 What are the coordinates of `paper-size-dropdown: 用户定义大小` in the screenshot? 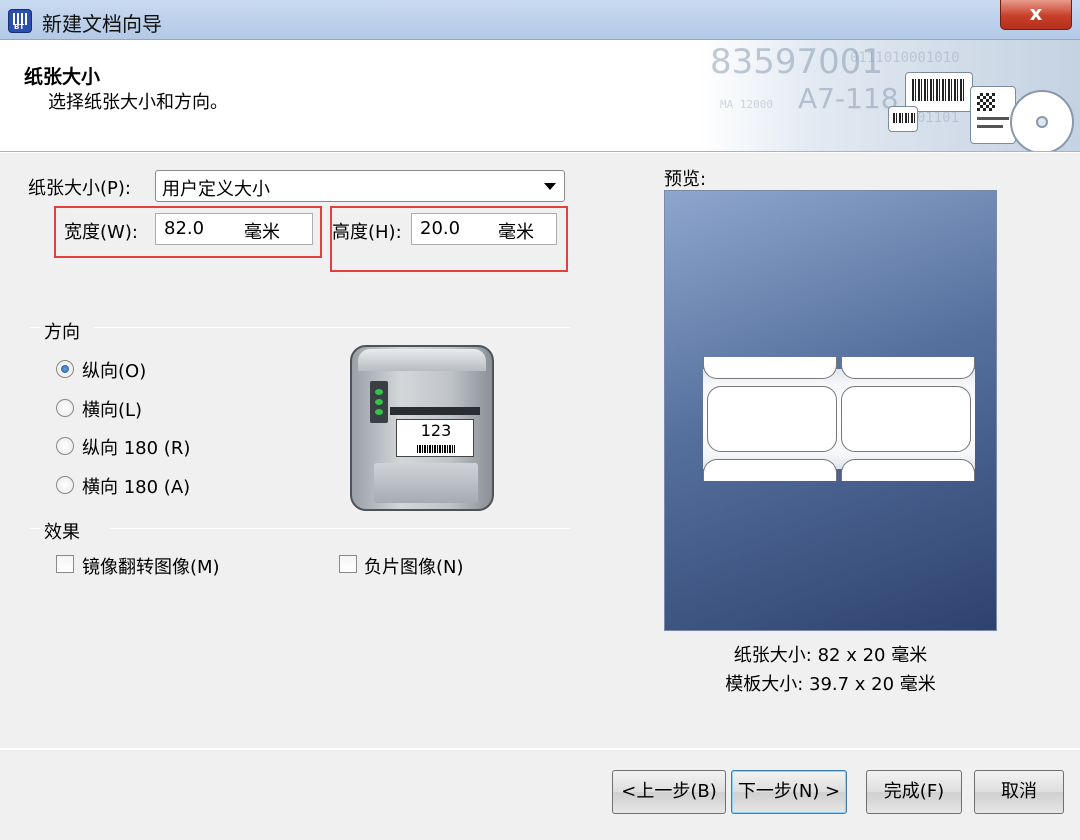 It's located at (360, 186).